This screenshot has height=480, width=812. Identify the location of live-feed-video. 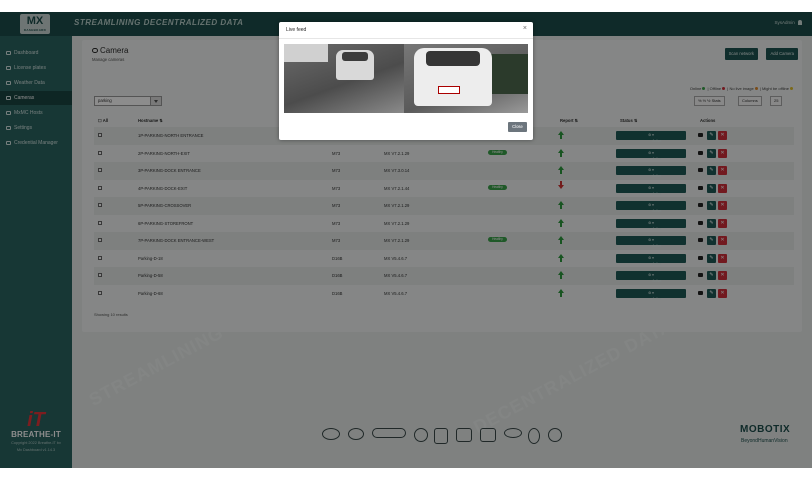
(406, 78).